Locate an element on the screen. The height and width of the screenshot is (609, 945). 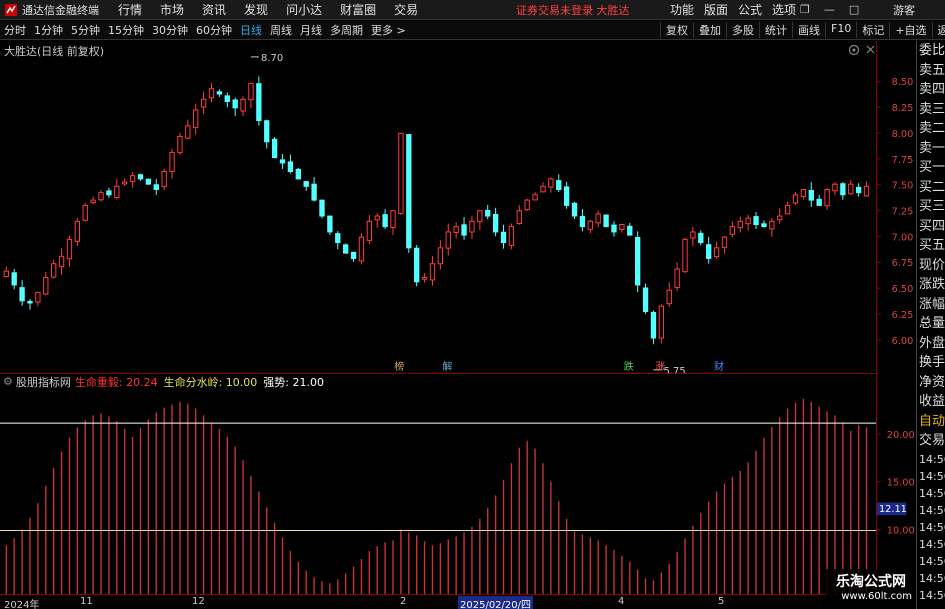
quote-label-change-pct: 涨幅 is located at coordinates (932, 304).